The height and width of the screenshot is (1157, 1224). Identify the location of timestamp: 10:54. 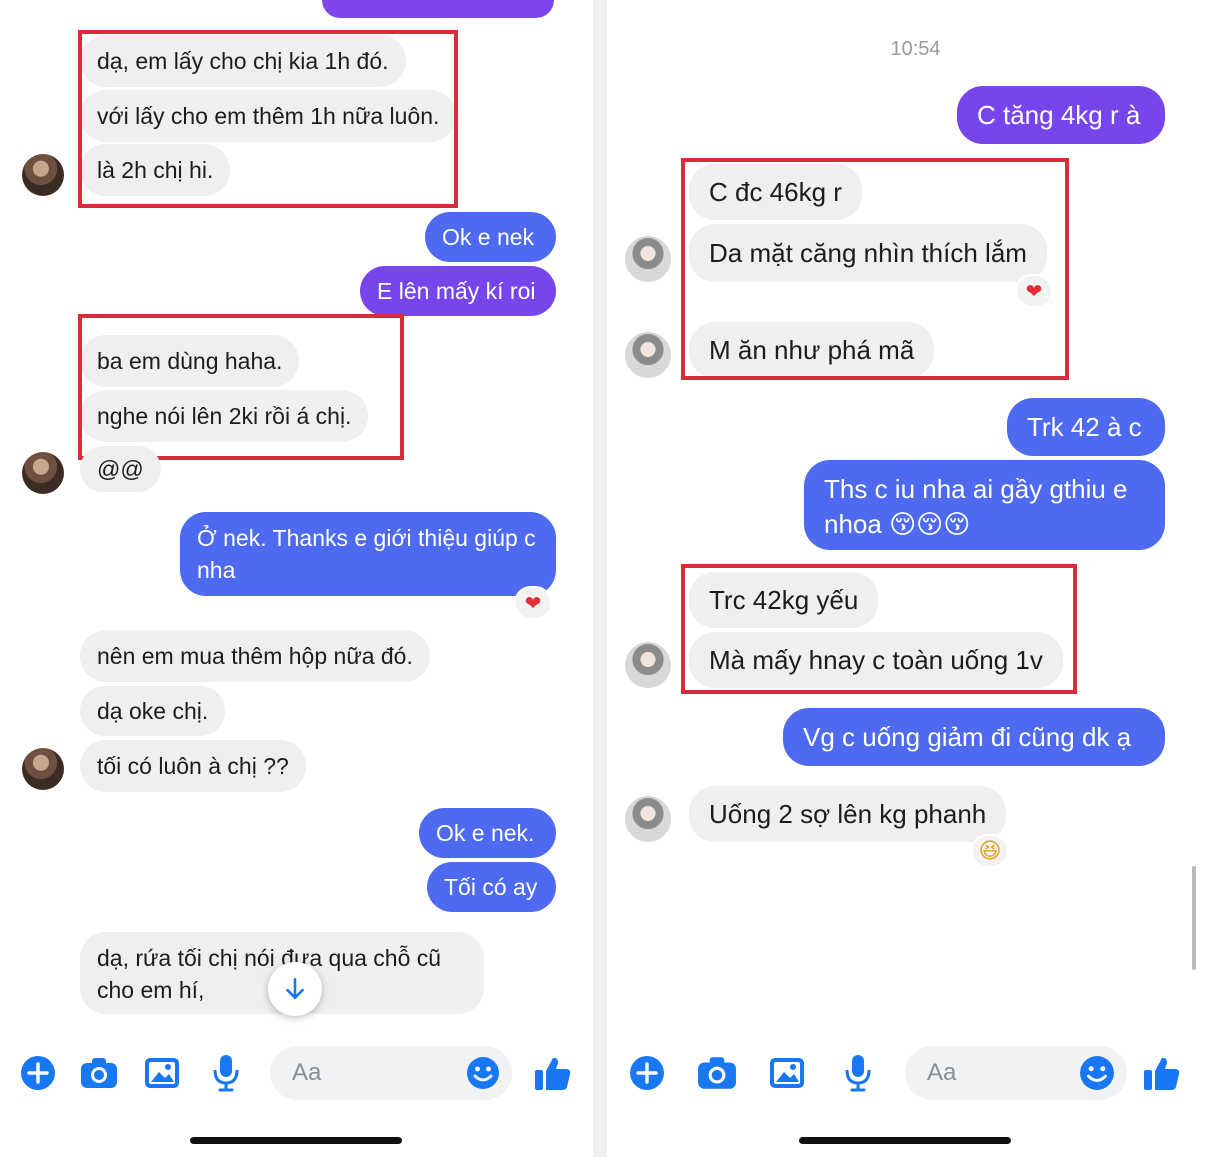
(915, 49).